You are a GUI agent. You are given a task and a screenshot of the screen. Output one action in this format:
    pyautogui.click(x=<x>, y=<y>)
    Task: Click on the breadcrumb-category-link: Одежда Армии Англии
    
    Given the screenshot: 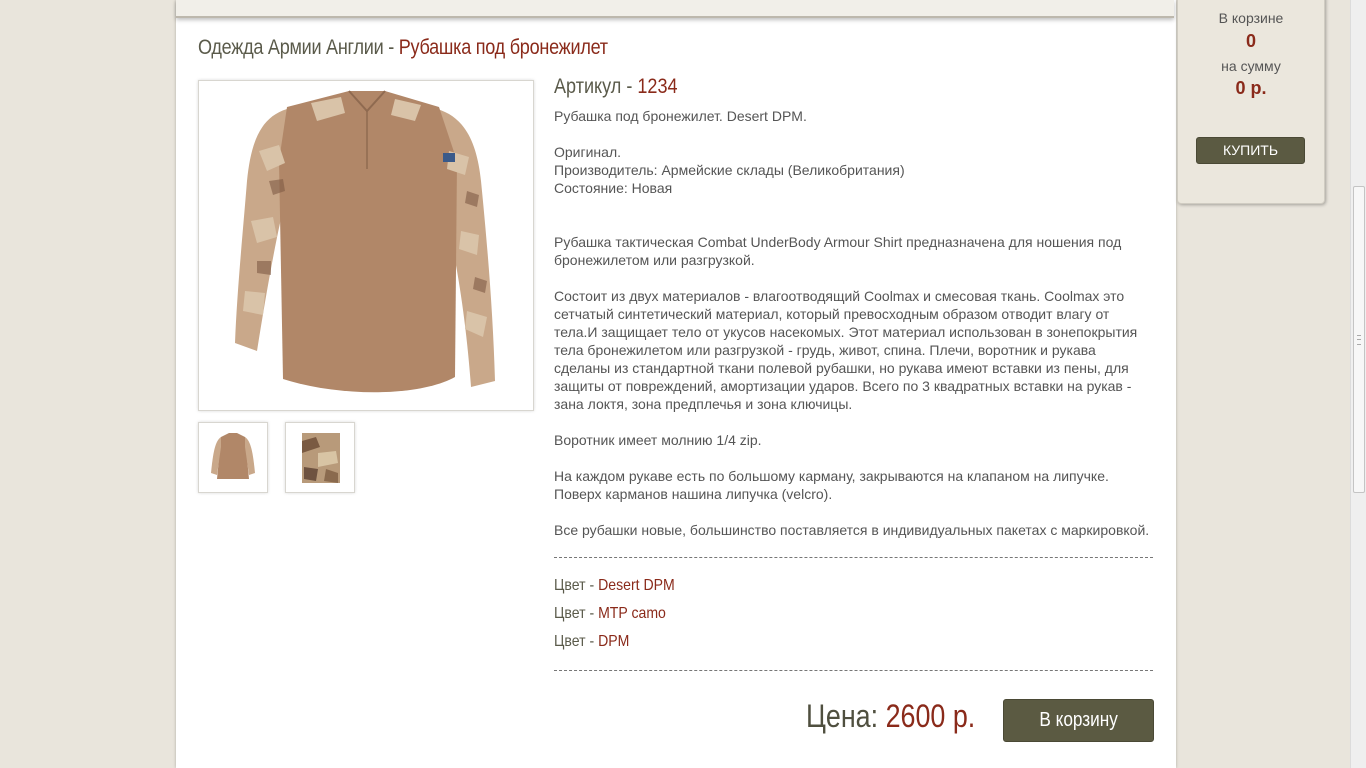 What is the action you would take?
    pyautogui.click(x=291, y=47)
    